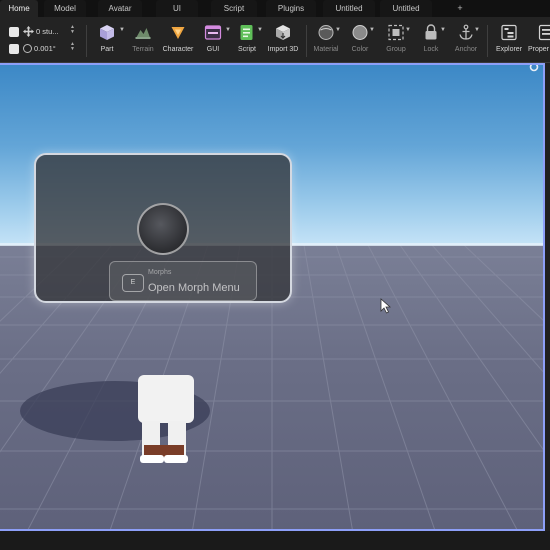  Describe the element at coordinates (246, 32) in the screenshot. I see `script-icon` at that location.